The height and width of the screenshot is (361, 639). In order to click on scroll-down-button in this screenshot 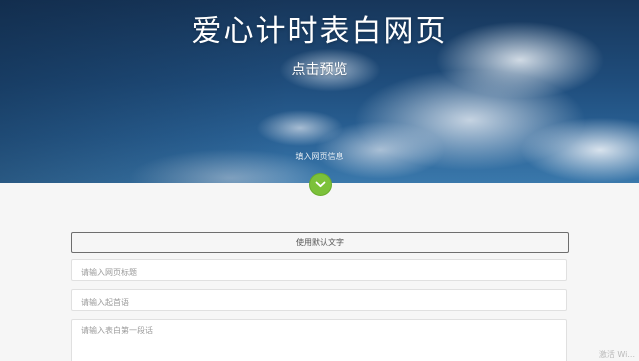, I will do `click(320, 184)`.